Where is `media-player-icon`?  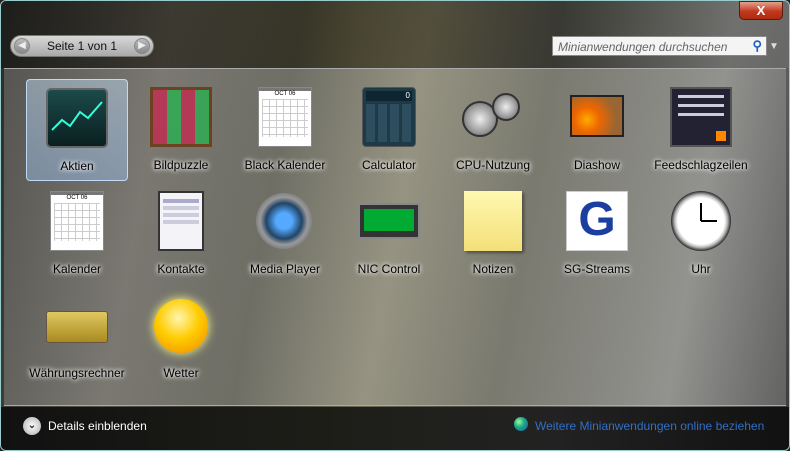
media-player-icon is located at coordinates (285, 221).